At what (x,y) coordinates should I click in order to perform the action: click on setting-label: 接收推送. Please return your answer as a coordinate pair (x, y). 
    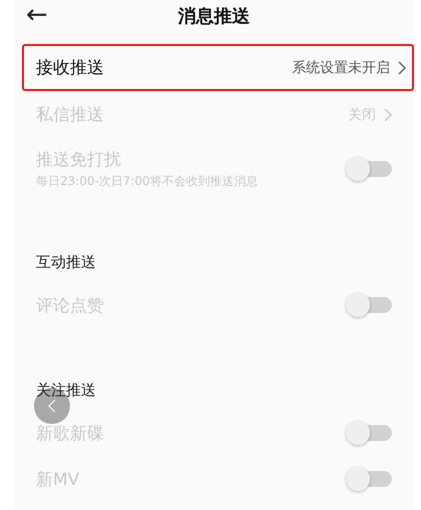
    Looking at the image, I should click on (70, 68).